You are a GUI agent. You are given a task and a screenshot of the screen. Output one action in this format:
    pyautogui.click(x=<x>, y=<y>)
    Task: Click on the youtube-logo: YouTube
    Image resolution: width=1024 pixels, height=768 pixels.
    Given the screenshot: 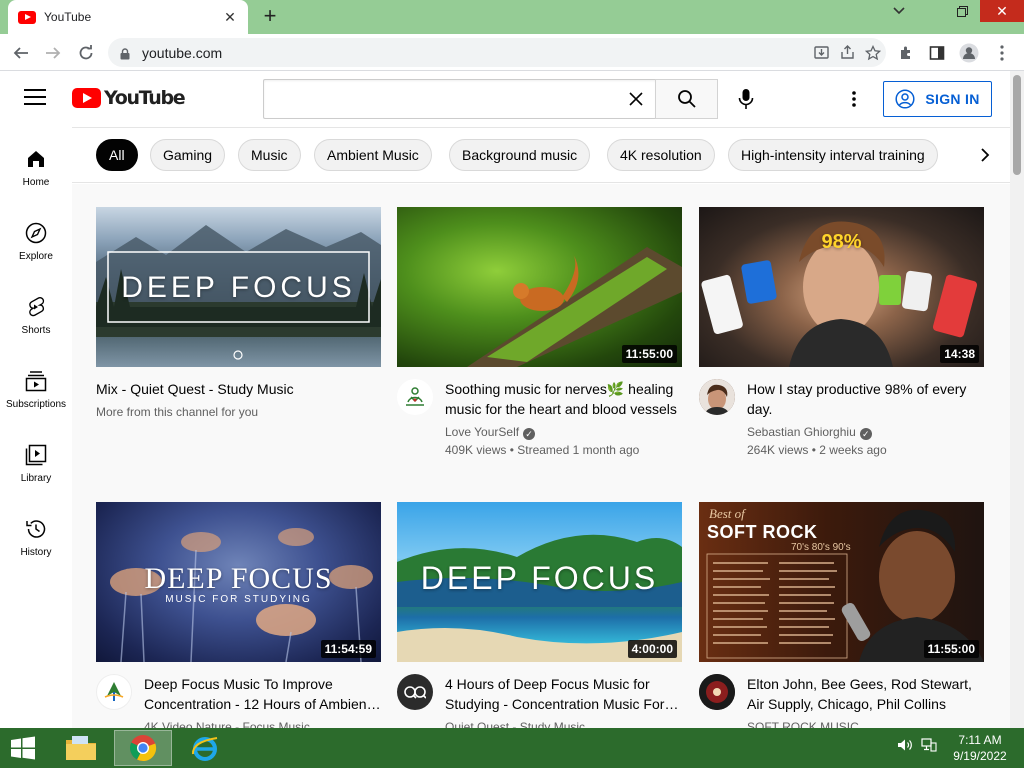 What is the action you would take?
    pyautogui.click(x=129, y=98)
    